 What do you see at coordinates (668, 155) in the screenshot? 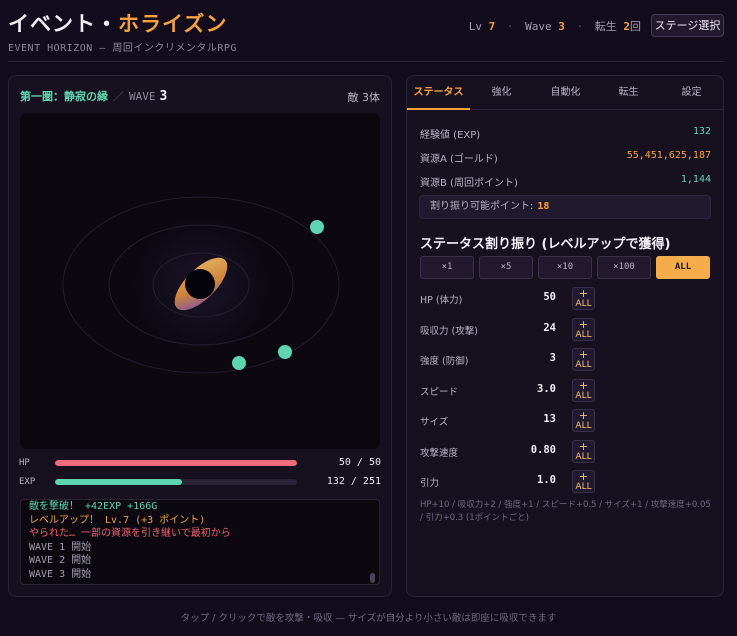
I see `stat-gold-value: 55,451,625,187` at bounding box center [668, 155].